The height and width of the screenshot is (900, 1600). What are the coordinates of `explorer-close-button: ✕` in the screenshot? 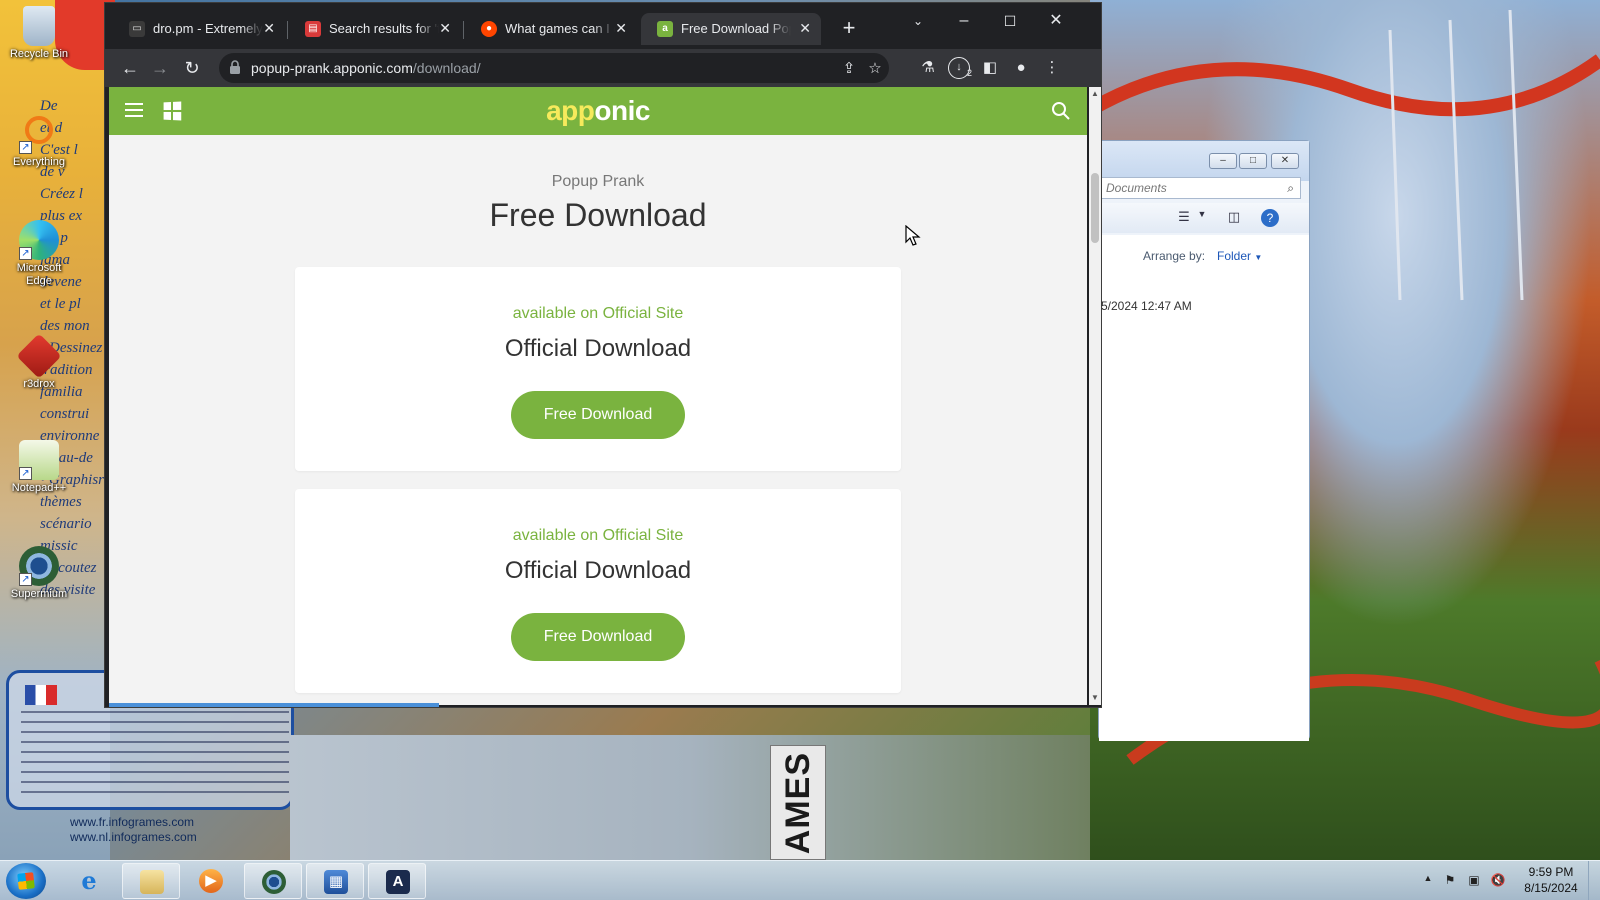 It's located at (1285, 161).